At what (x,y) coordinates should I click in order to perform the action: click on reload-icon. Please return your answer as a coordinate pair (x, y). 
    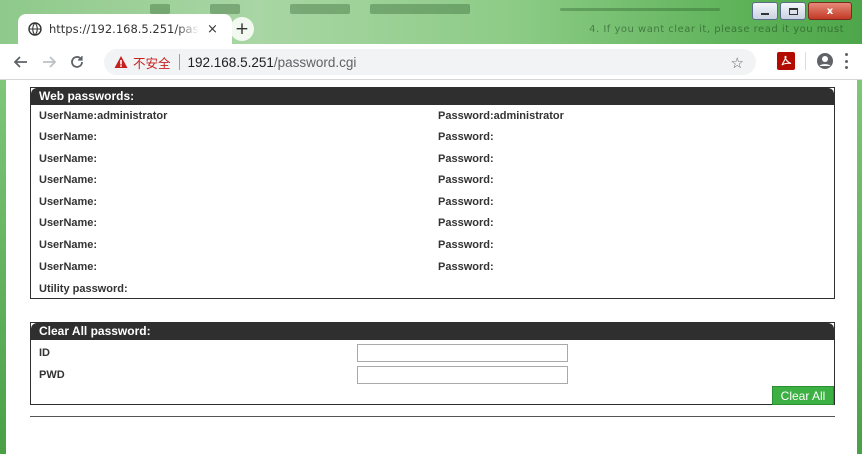
    Looking at the image, I should click on (77, 61).